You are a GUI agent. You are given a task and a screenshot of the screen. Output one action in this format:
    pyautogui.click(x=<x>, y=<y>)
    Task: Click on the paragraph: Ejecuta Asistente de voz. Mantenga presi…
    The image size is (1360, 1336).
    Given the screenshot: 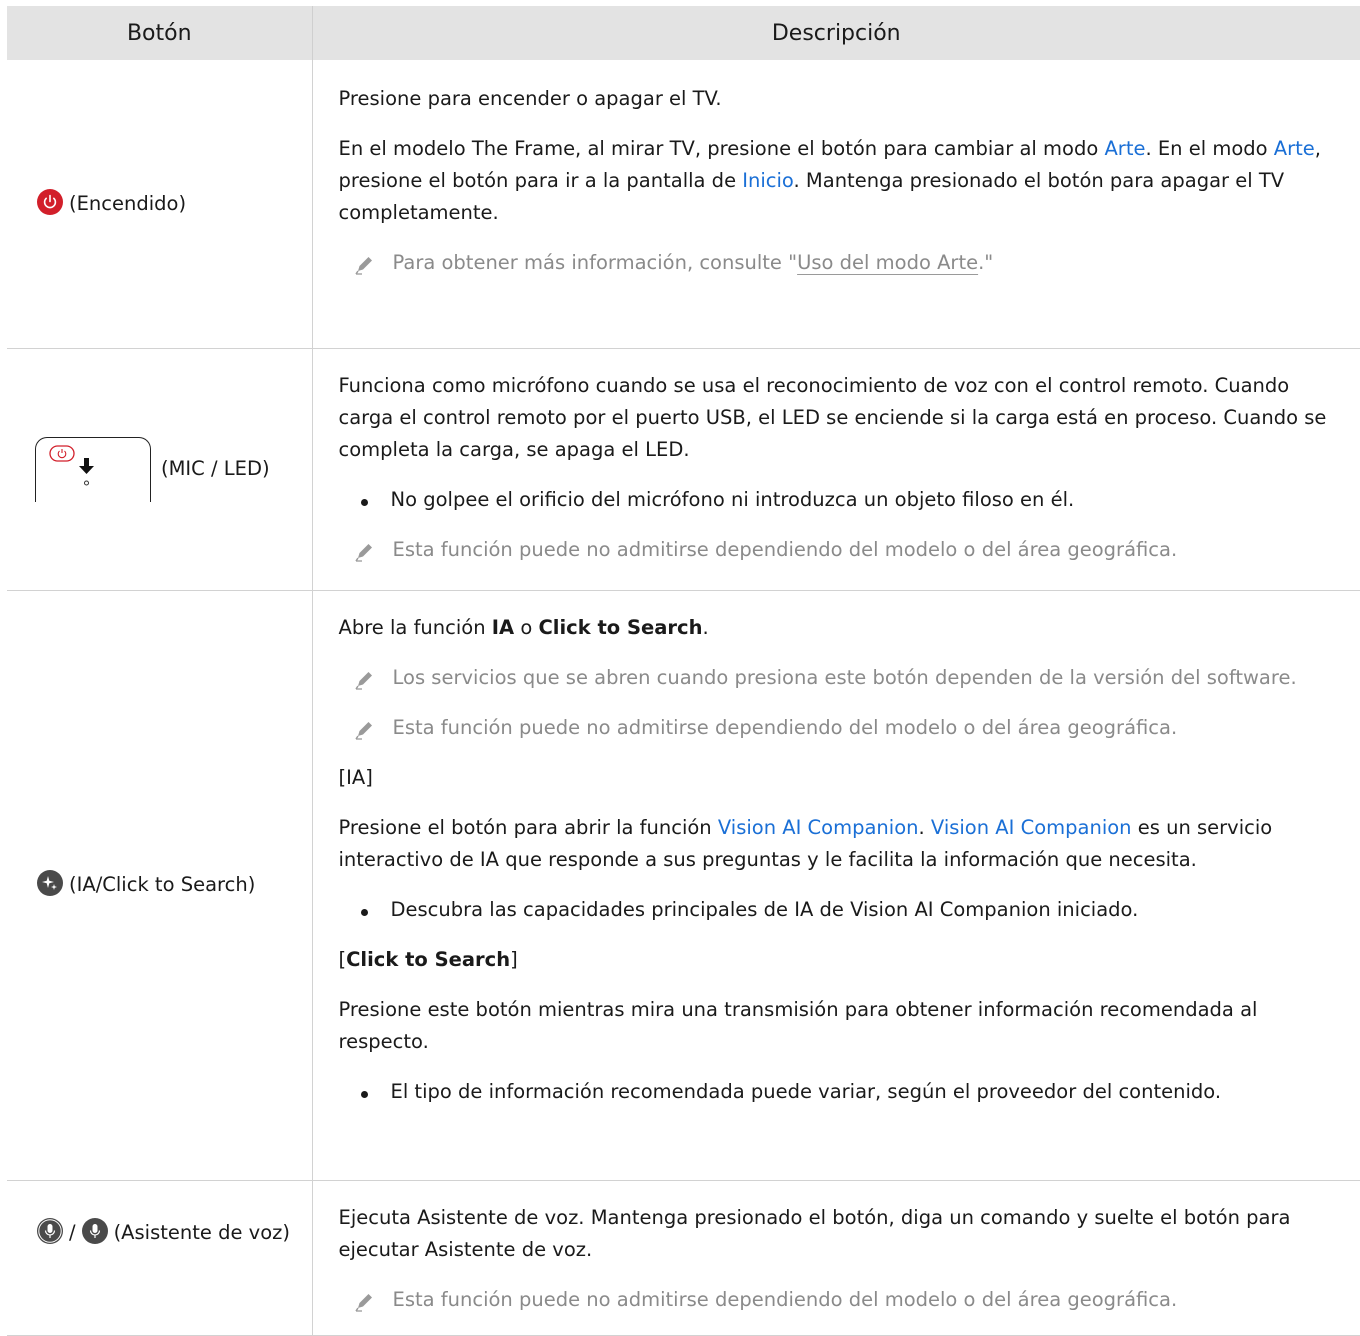 What is the action you would take?
    pyautogui.click(x=814, y=1233)
    